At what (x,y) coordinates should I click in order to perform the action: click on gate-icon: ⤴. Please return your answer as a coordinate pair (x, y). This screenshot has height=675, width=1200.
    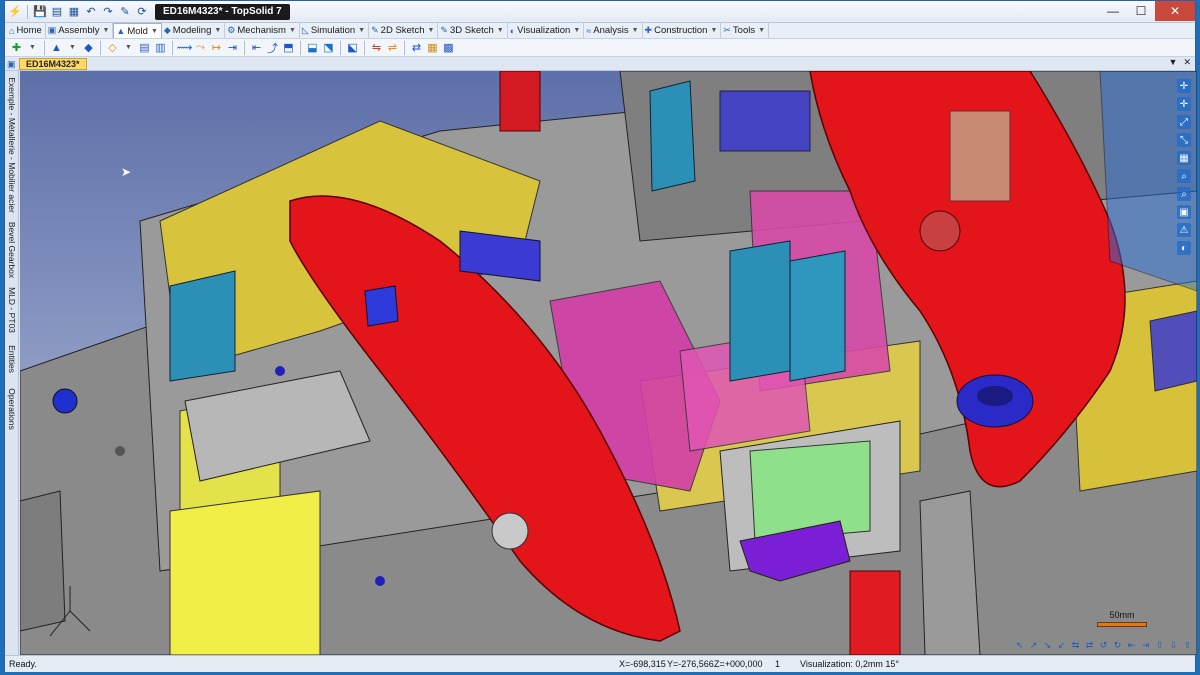
    Looking at the image, I should click on (272, 47).